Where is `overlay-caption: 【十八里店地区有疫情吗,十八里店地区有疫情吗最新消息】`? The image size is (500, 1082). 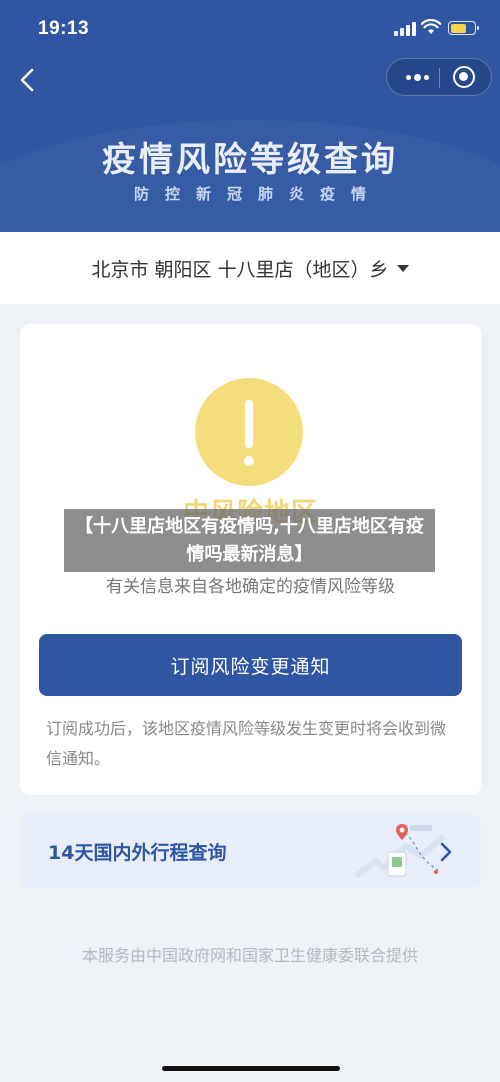
overlay-caption: 【十八里店地区有疫情吗,十八里店地区有疫情吗最新消息】 is located at coordinates (249, 540).